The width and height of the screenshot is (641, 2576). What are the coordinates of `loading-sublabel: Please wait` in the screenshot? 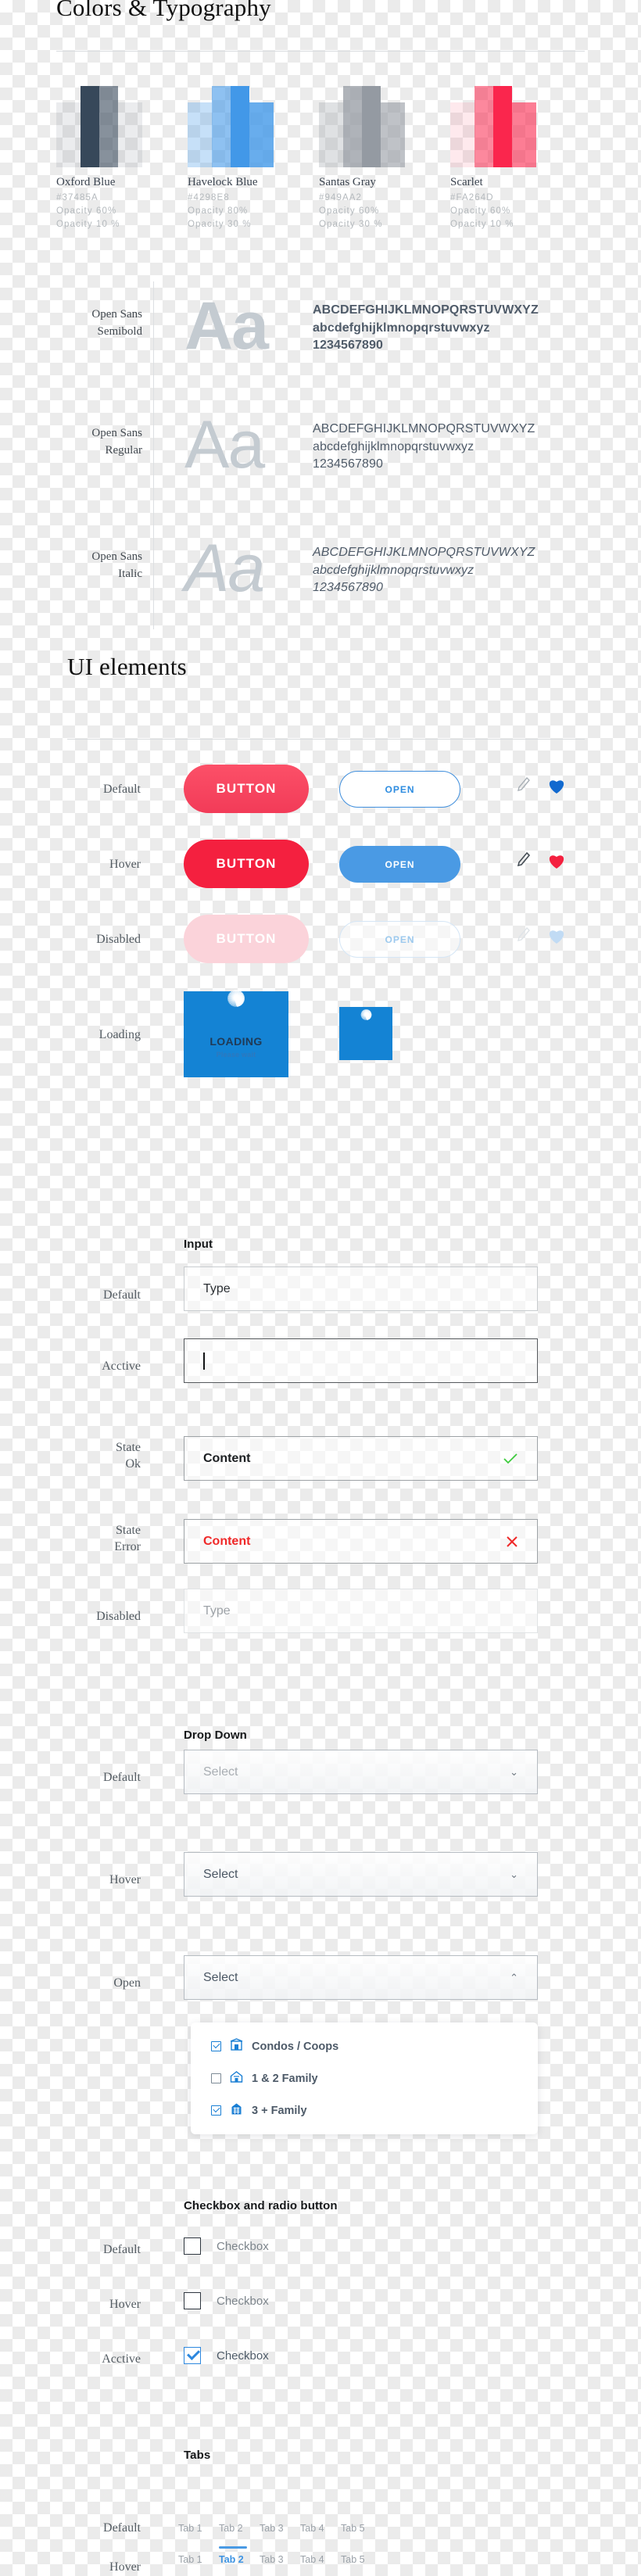 It's located at (236, 1055).